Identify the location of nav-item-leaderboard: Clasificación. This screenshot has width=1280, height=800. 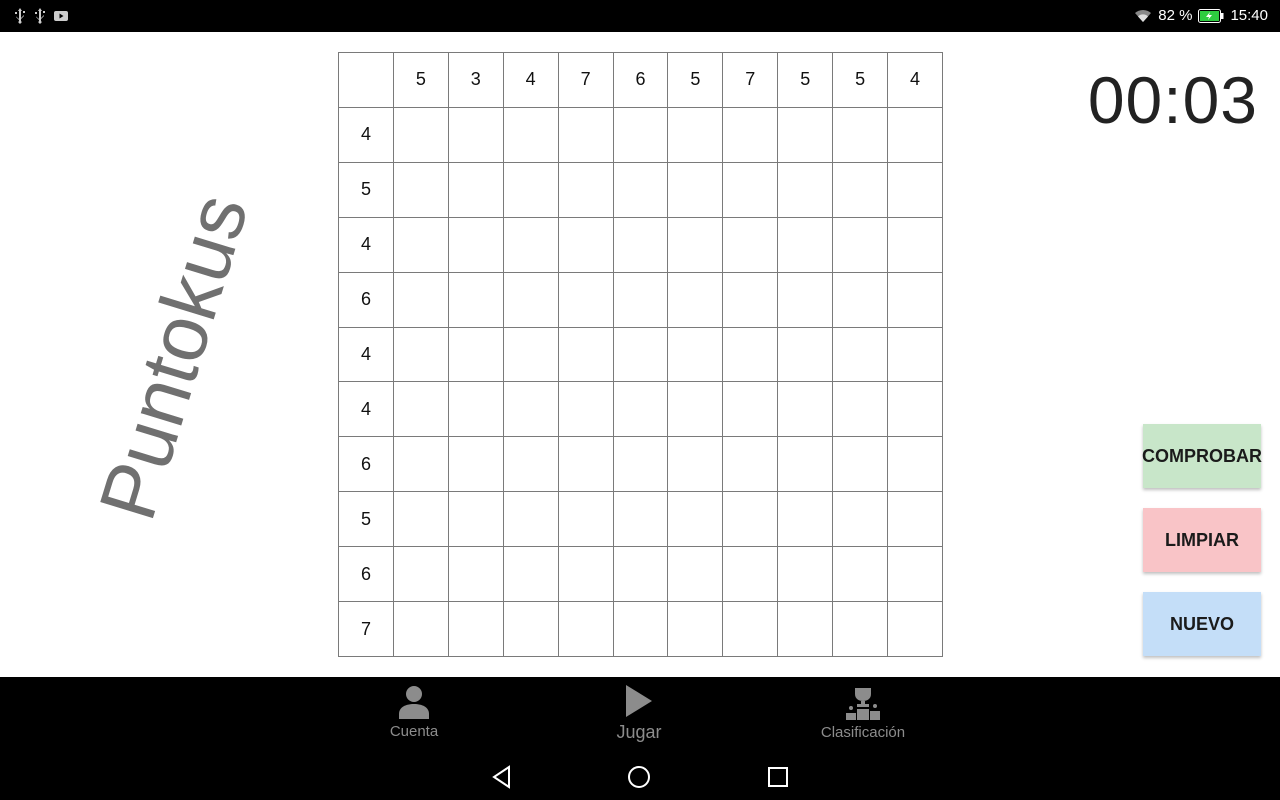
(863, 713).